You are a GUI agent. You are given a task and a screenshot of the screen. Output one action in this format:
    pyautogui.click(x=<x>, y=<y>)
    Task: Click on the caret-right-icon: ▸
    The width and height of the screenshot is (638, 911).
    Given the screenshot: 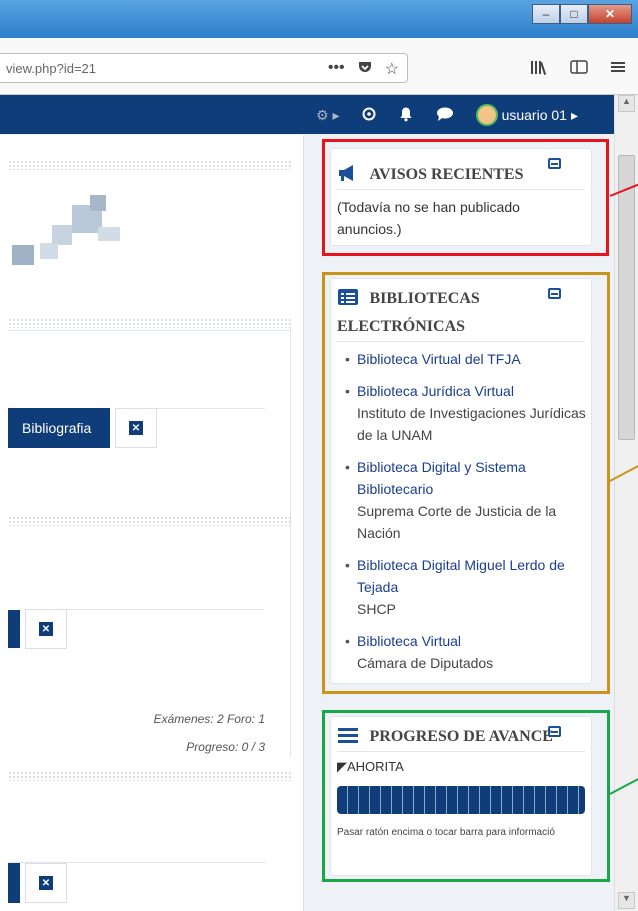 What is the action you would take?
    pyautogui.click(x=574, y=114)
    